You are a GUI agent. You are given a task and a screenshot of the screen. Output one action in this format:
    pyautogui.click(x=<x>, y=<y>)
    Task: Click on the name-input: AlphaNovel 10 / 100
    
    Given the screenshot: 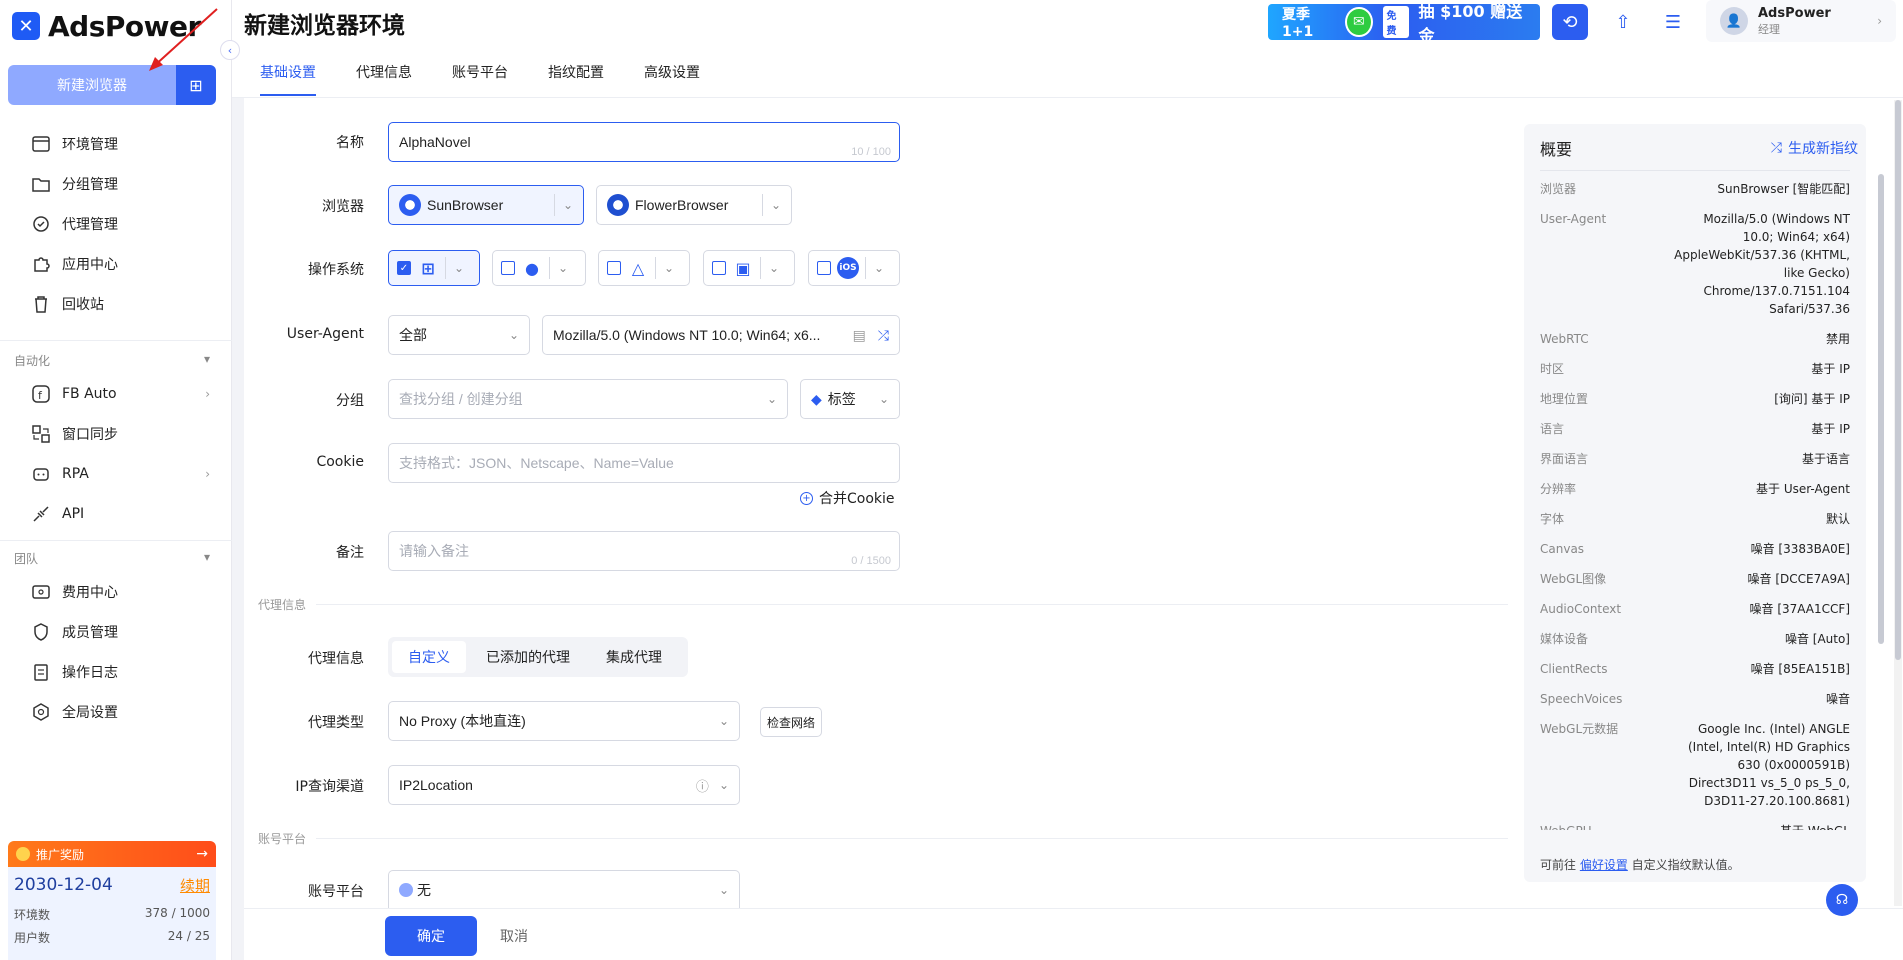 What is the action you would take?
    pyautogui.click(x=644, y=142)
    